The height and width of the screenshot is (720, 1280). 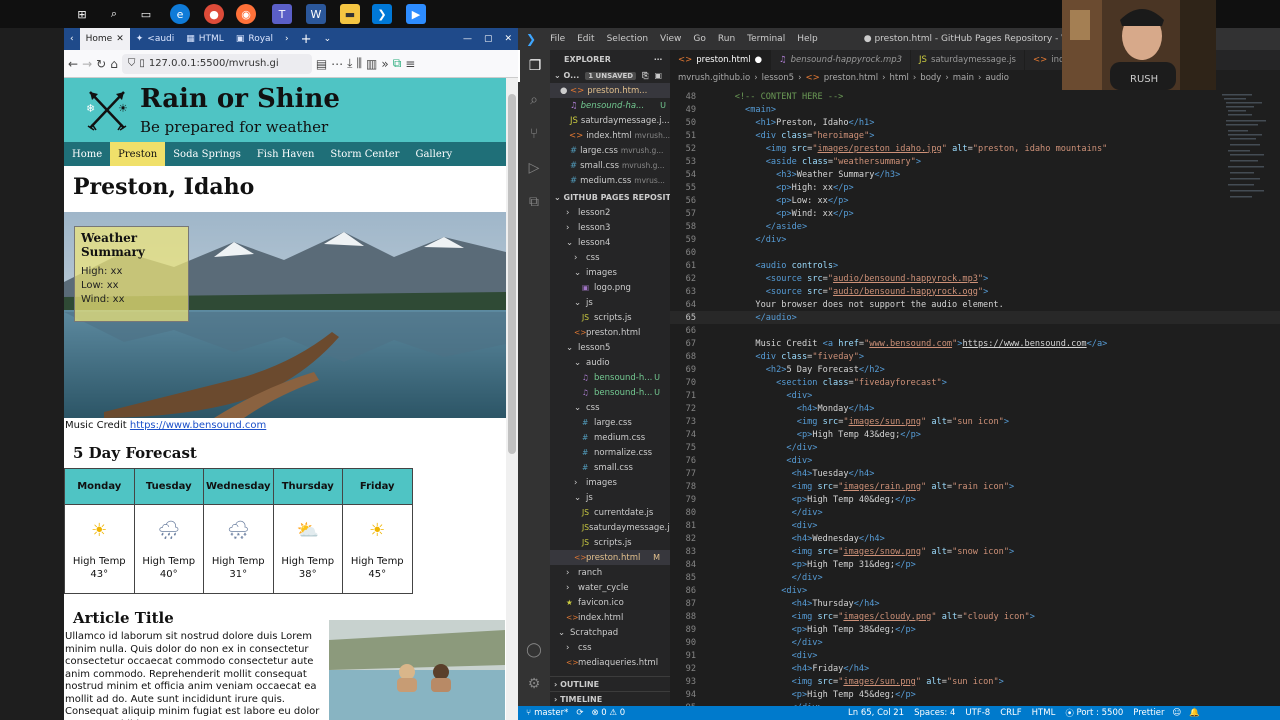 What do you see at coordinates (610, 227) in the screenshot?
I see `tree-folder: › lesson3` at bounding box center [610, 227].